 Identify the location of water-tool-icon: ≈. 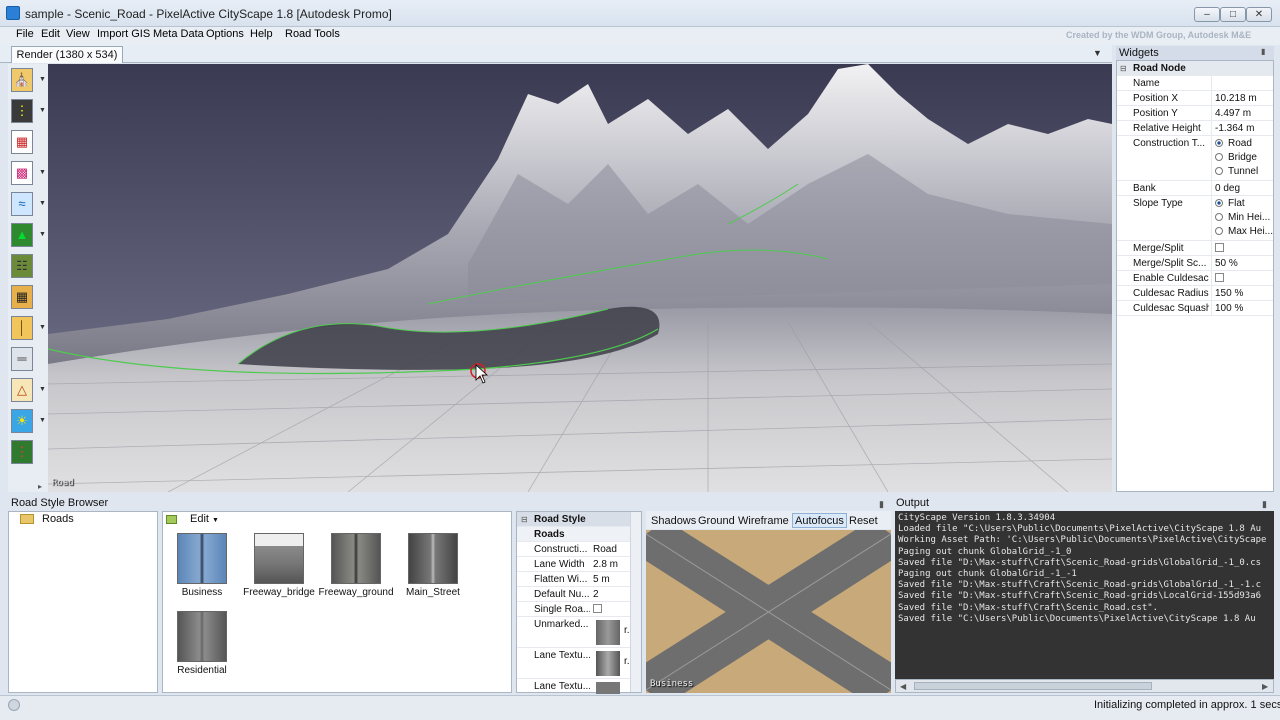
(22, 204).